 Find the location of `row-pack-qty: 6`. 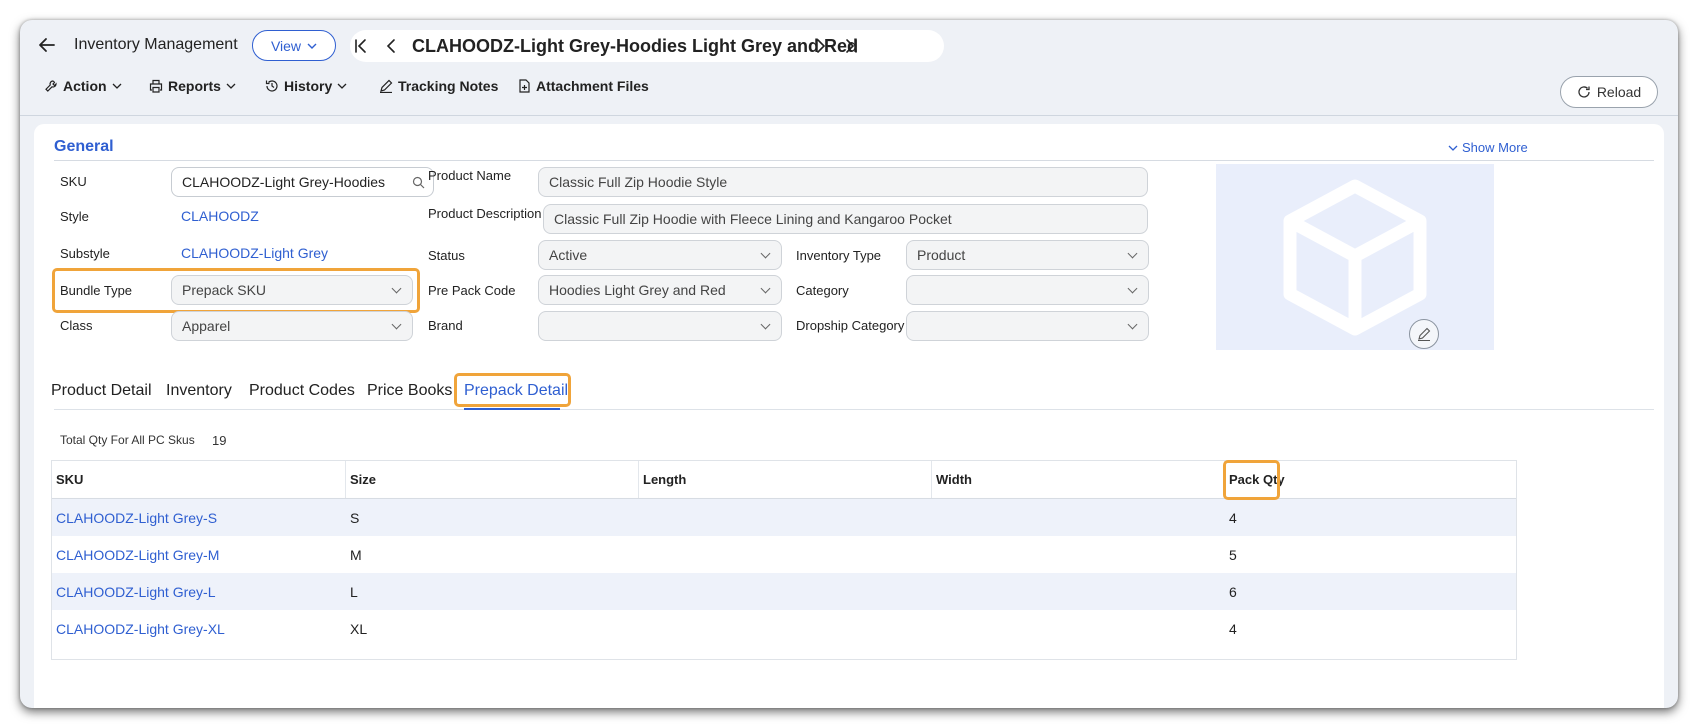

row-pack-qty: 6 is located at coordinates (1233, 592).